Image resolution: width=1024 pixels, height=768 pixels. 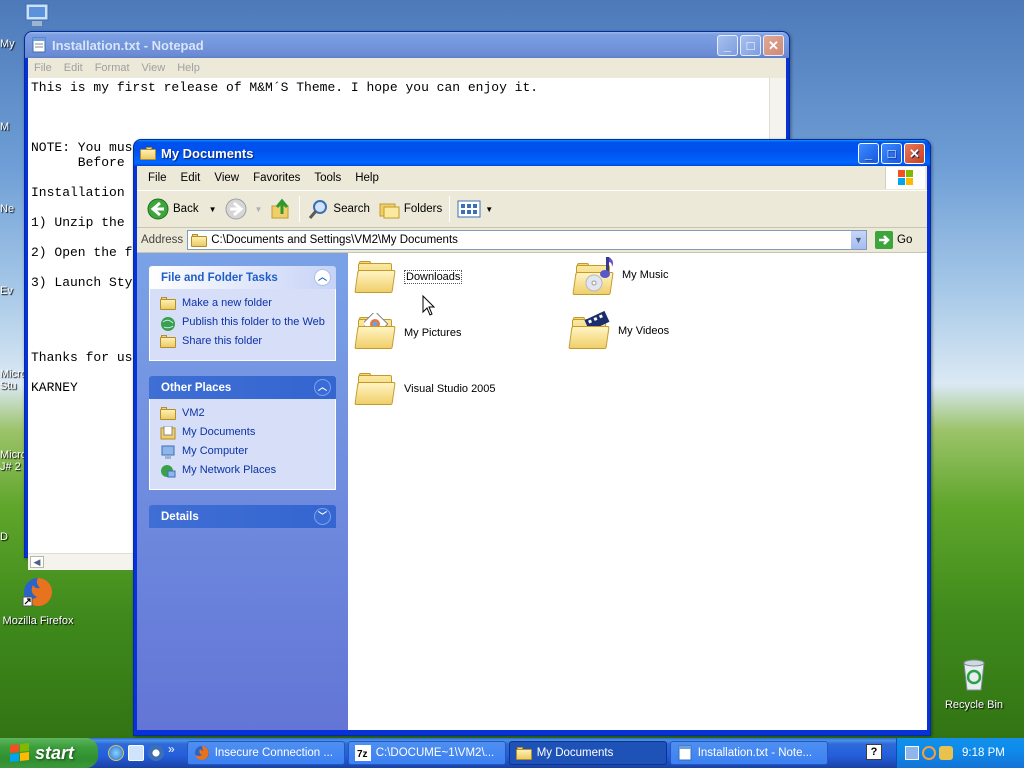 I want to click on help-icon: ?, so click(x=874, y=752).